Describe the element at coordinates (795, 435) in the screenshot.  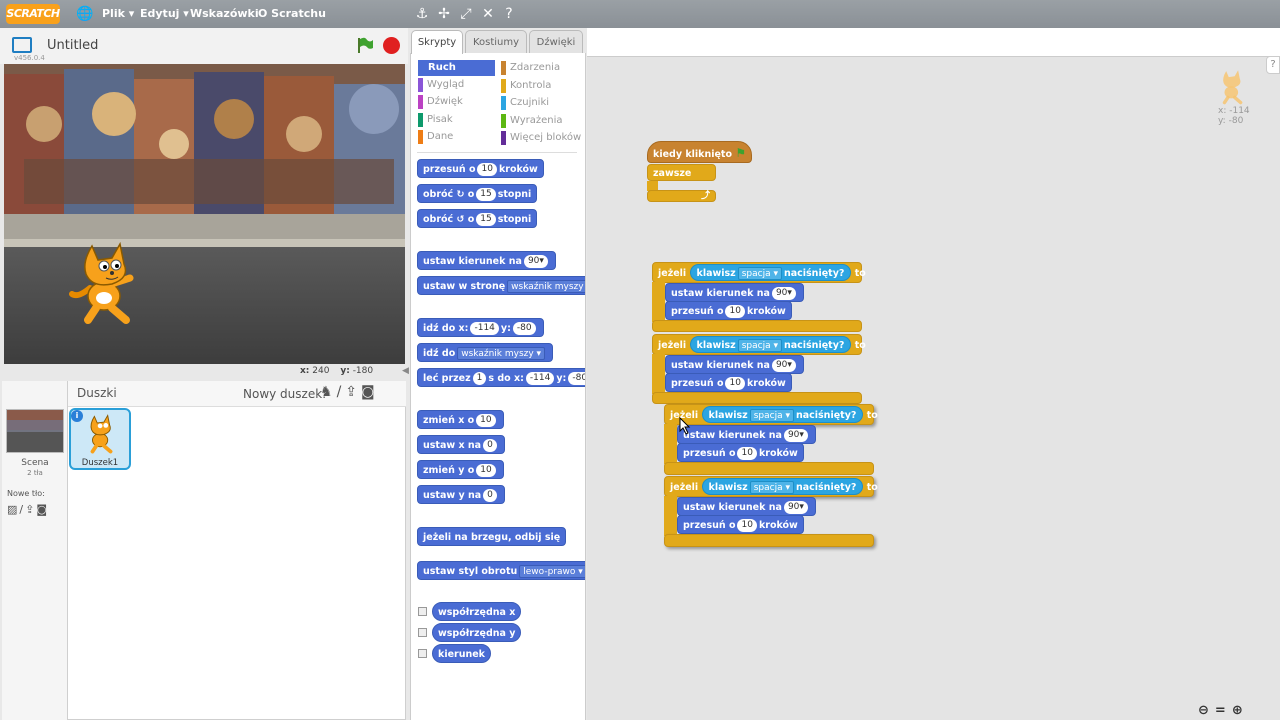
I see `direction-input-3: 90▾` at that location.